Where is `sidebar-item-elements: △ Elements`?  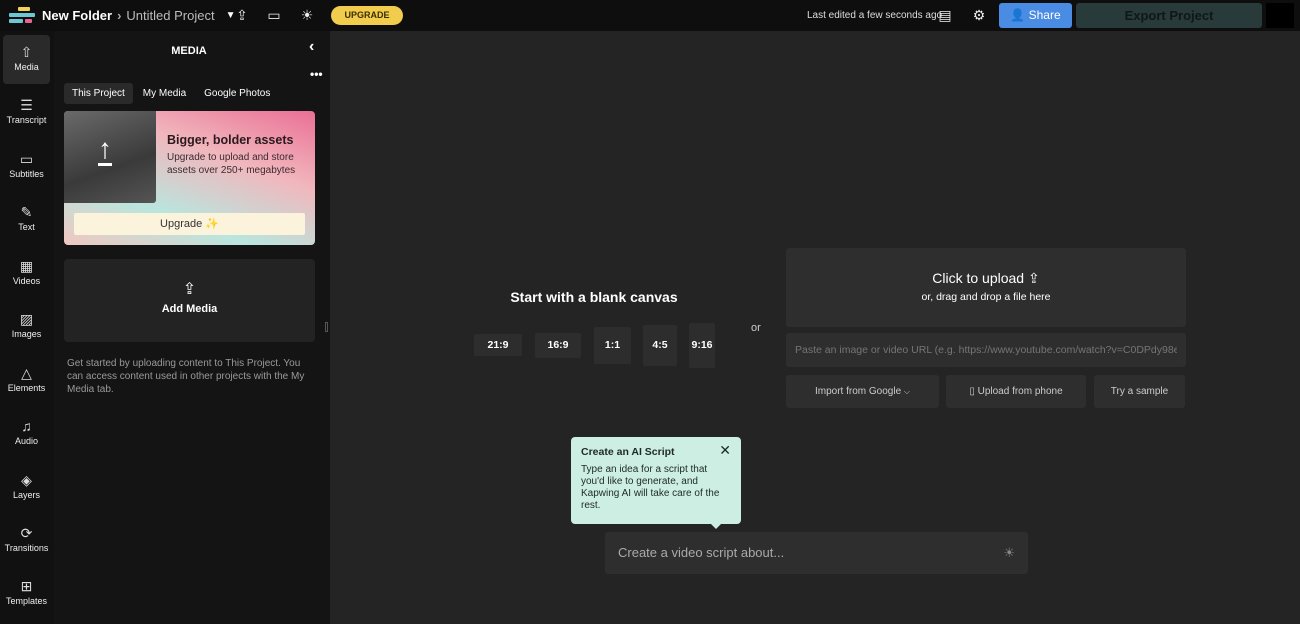 sidebar-item-elements: △ Elements is located at coordinates (26, 380).